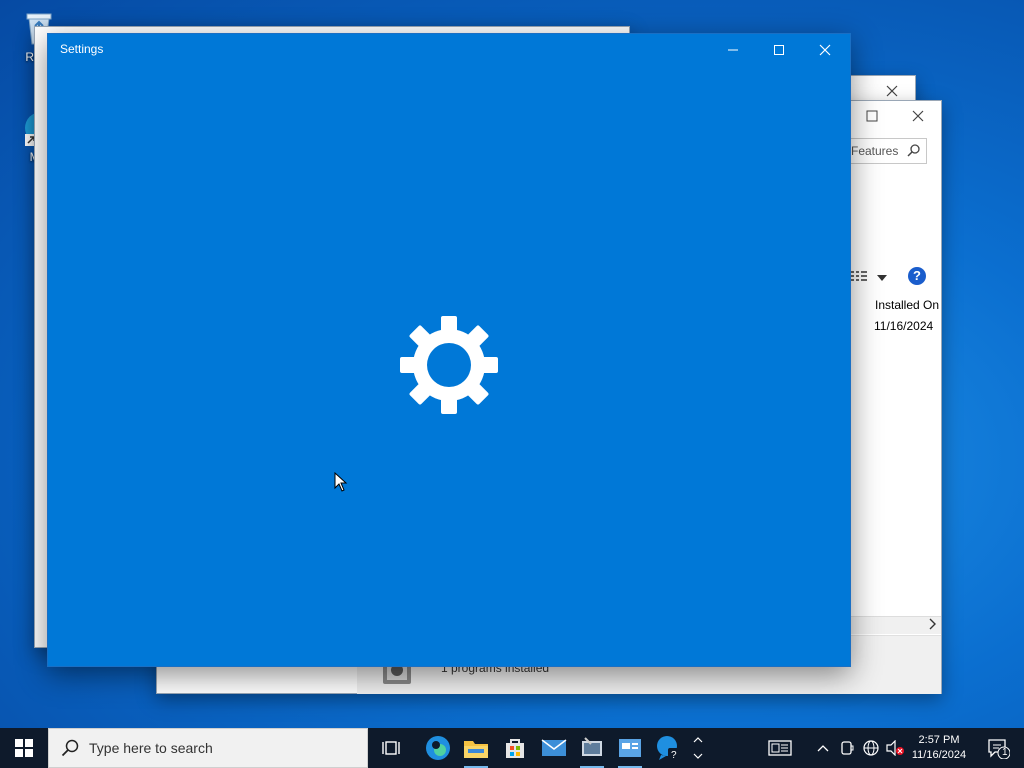 The height and width of the screenshot is (768, 1024). Describe the element at coordinates (82, 49) in the screenshot. I see `window-title: Settings` at that location.